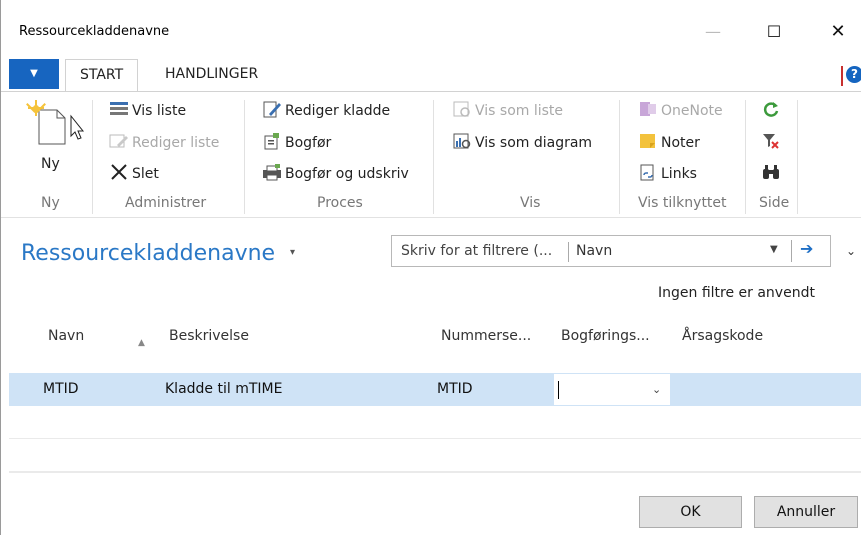 This screenshot has height=535, width=861. I want to click on filter-dropdown-icon: ▼, so click(774, 249).